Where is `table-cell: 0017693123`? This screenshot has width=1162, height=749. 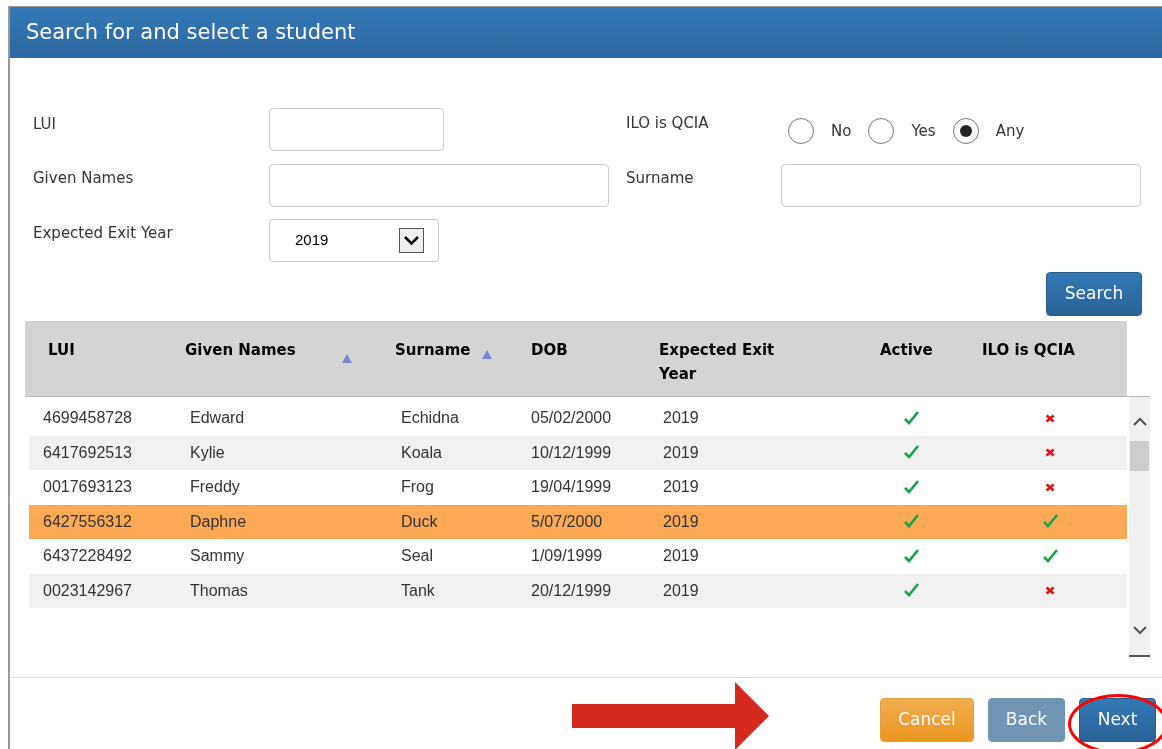
table-cell: 0017693123 is located at coordinates (87, 487).